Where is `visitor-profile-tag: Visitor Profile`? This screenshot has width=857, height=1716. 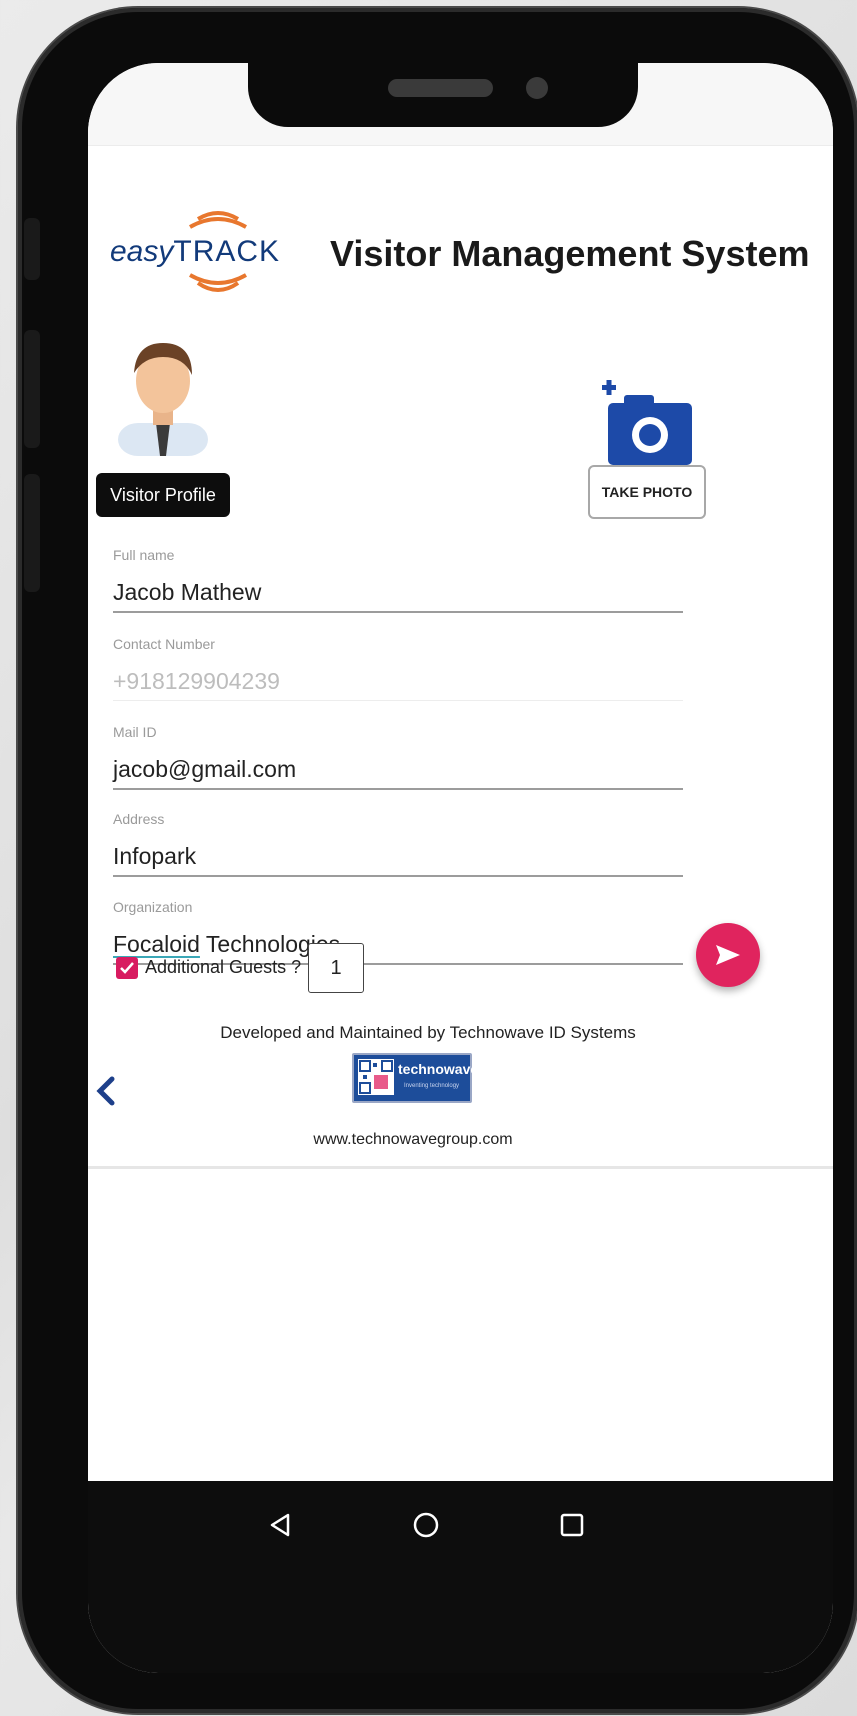 visitor-profile-tag: Visitor Profile is located at coordinates (163, 495).